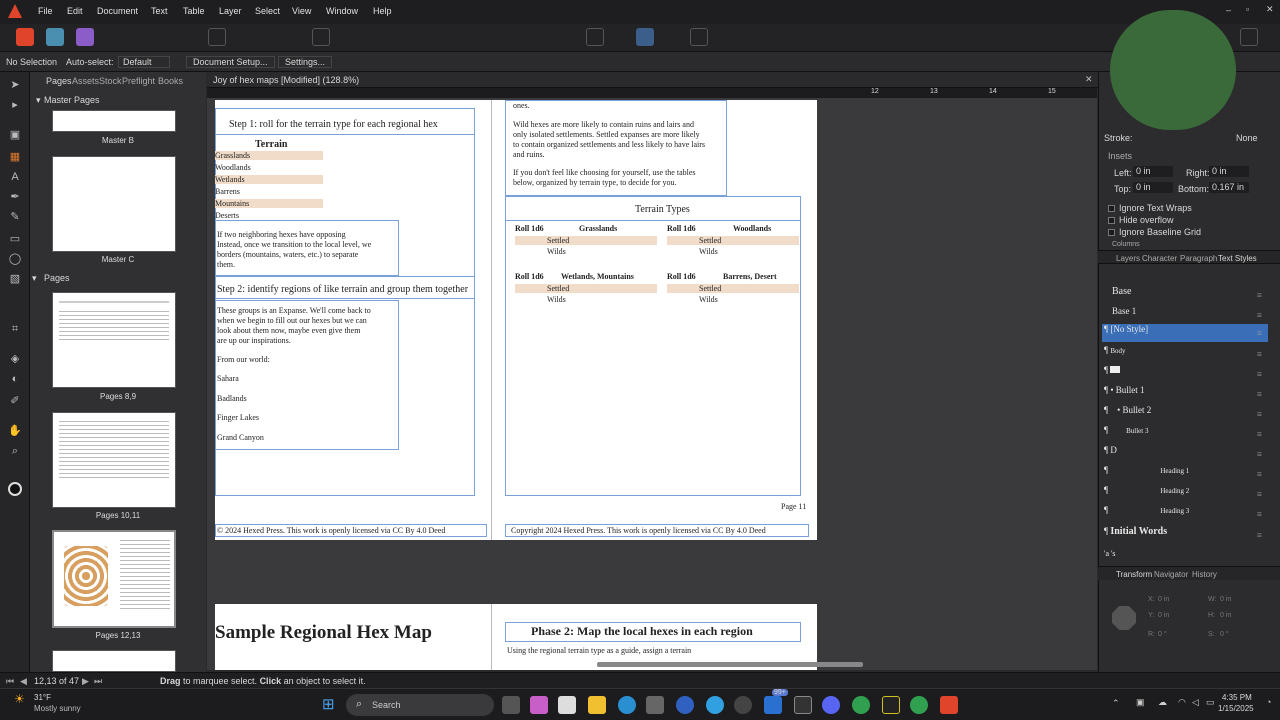 This screenshot has width=1280, height=720. What do you see at coordinates (1134, 574) in the screenshot?
I see `tab-transform: Transform` at bounding box center [1134, 574].